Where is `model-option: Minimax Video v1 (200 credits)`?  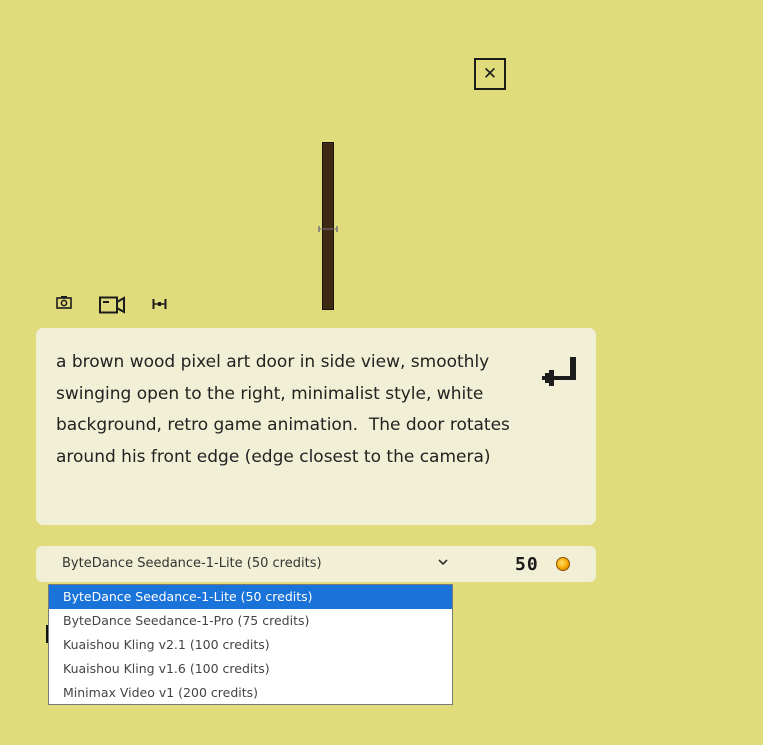 model-option: Minimax Video v1 (200 credits) is located at coordinates (250, 693).